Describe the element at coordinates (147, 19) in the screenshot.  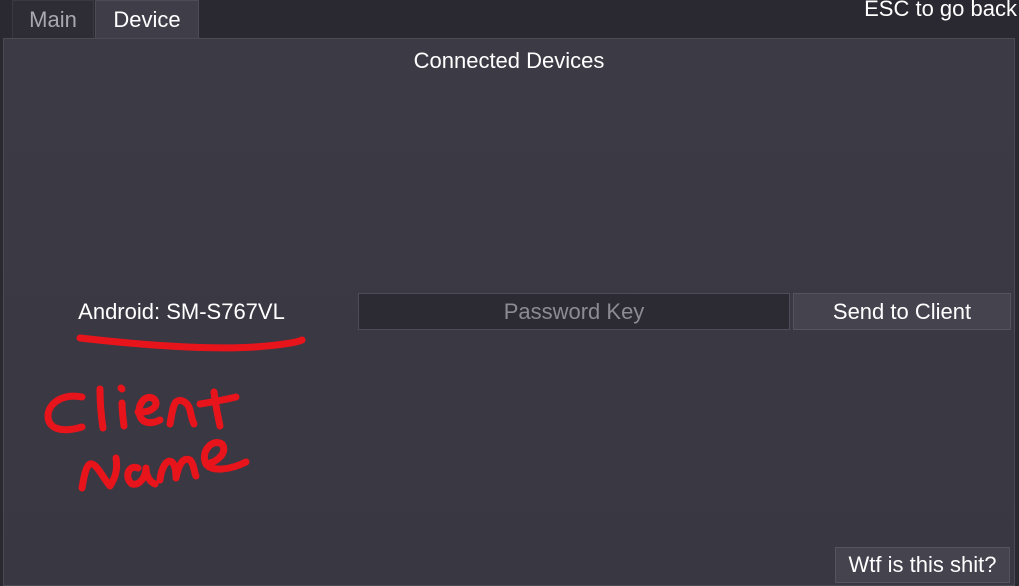
I see `tab-device: Device` at that location.